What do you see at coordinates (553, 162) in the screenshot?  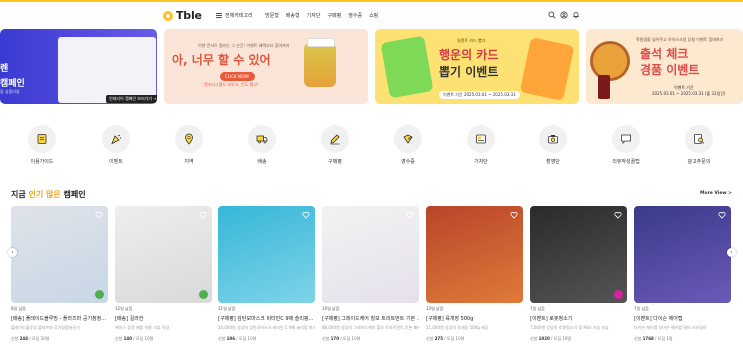 I see `category-label: 촬영단` at bounding box center [553, 162].